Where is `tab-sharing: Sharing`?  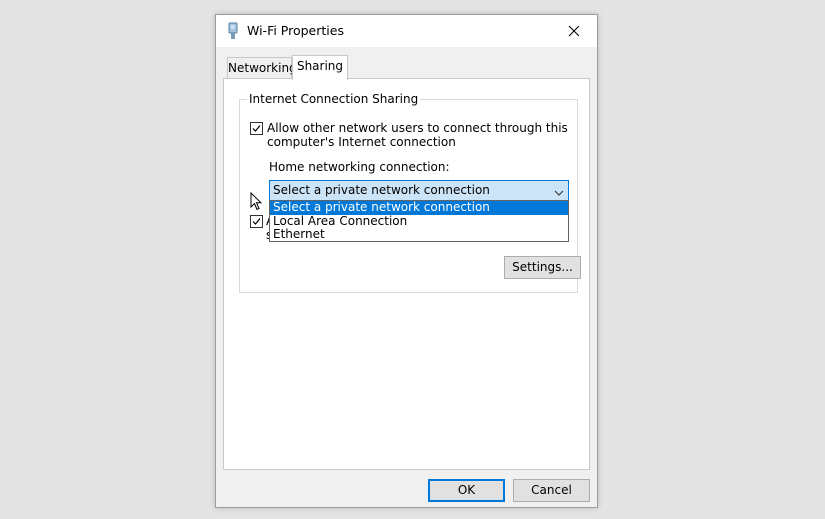 tab-sharing: Sharing is located at coordinates (320, 67).